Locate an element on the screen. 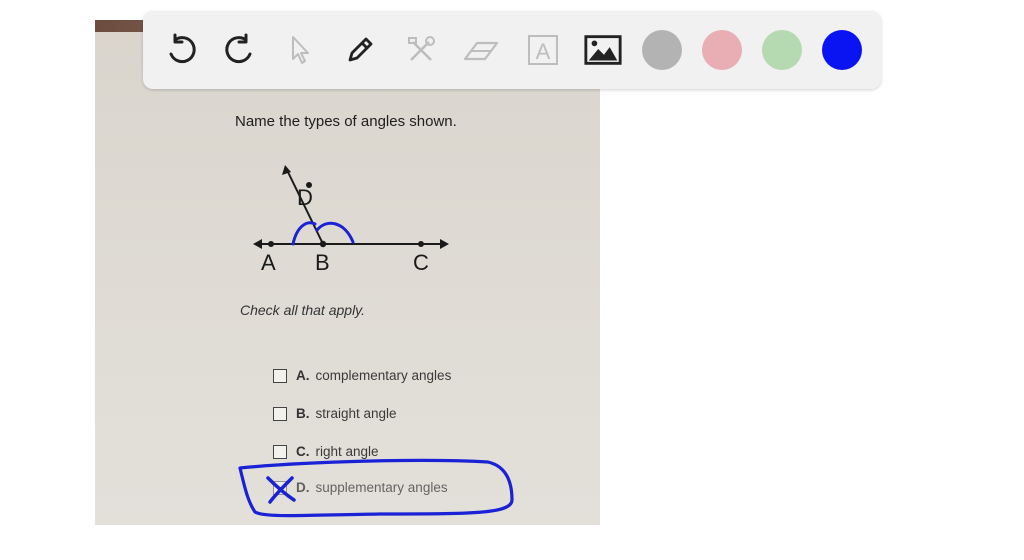 The width and height of the screenshot is (1024, 560). undo-icon is located at coordinates (181, 50).